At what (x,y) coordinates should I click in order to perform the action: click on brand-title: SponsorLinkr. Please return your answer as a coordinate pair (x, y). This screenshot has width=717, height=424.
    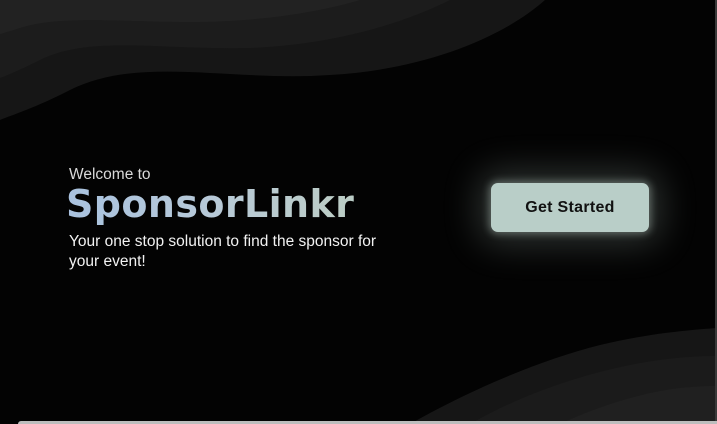
    Looking at the image, I should click on (246, 204).